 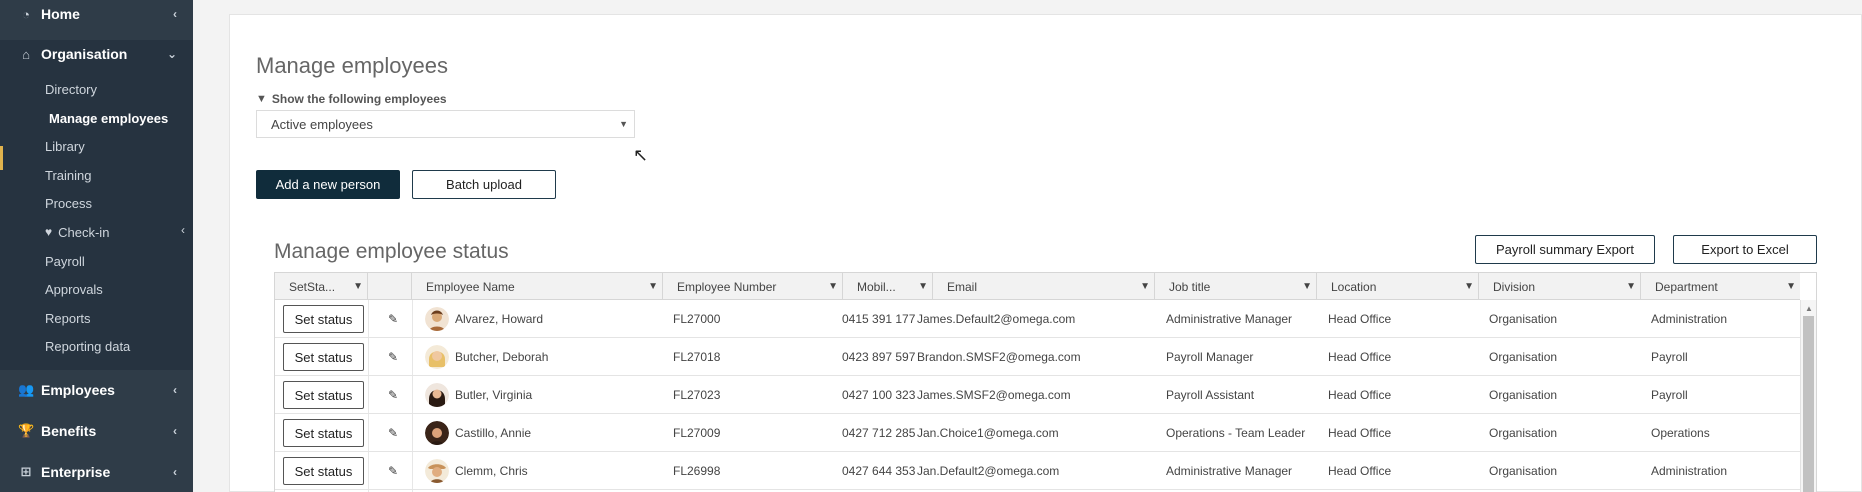 What do you see at coordinates (499, 319) in the screenshot?
I see `employee-name: Alvarez, Howard` at bounding box center [499, 319].